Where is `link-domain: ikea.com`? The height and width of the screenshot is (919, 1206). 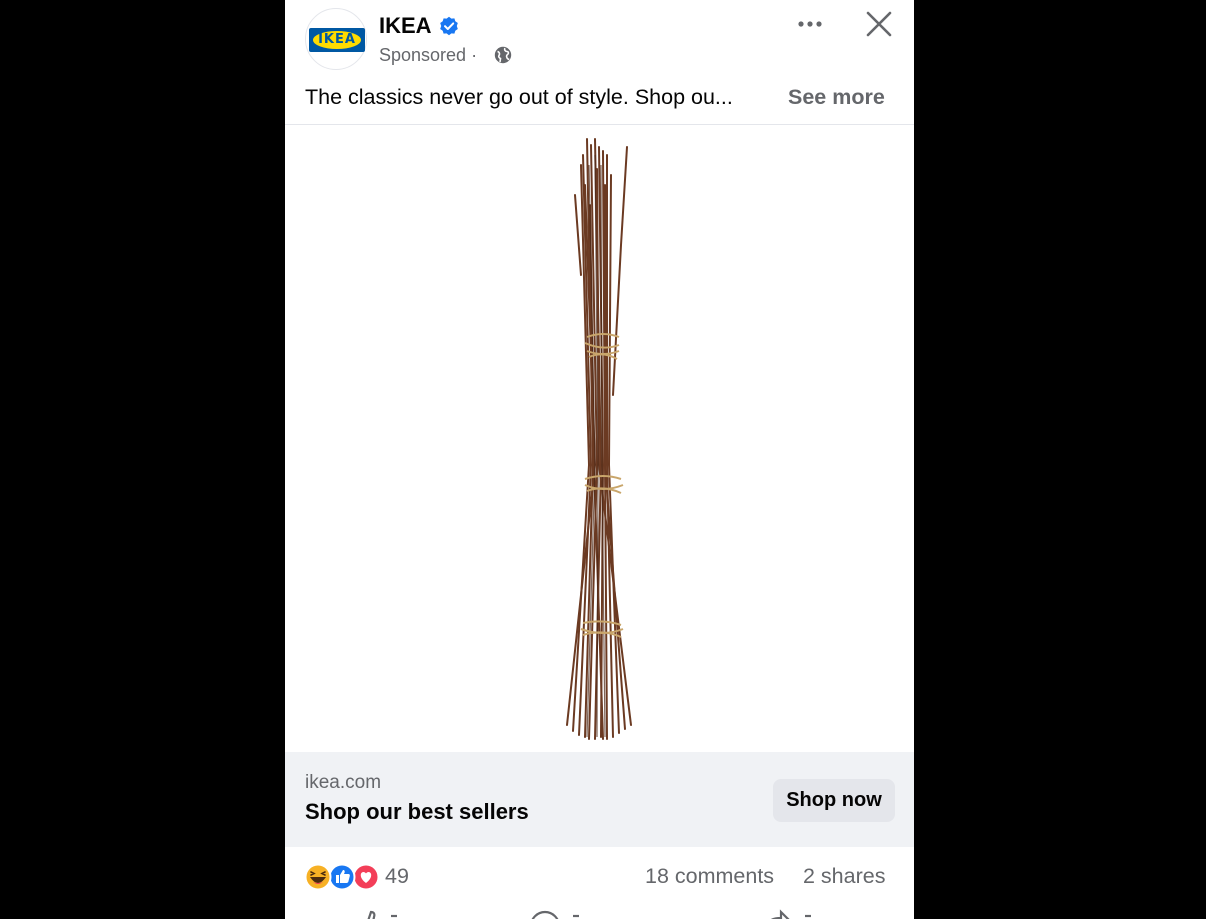 link-domain: ikea.com is located at coordinates (343, 782).